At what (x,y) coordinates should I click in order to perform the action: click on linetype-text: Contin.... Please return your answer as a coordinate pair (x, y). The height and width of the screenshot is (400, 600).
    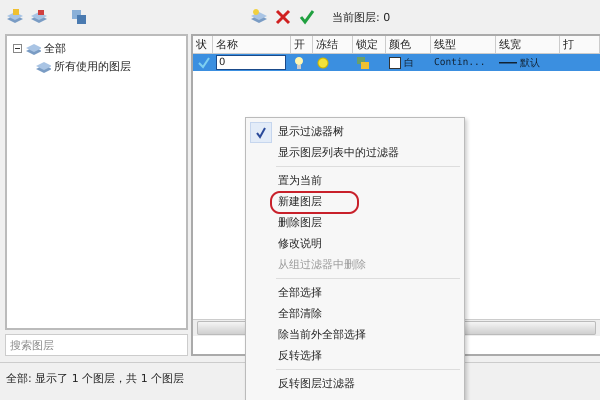
    Looking at the image, I should click on (460, 62).